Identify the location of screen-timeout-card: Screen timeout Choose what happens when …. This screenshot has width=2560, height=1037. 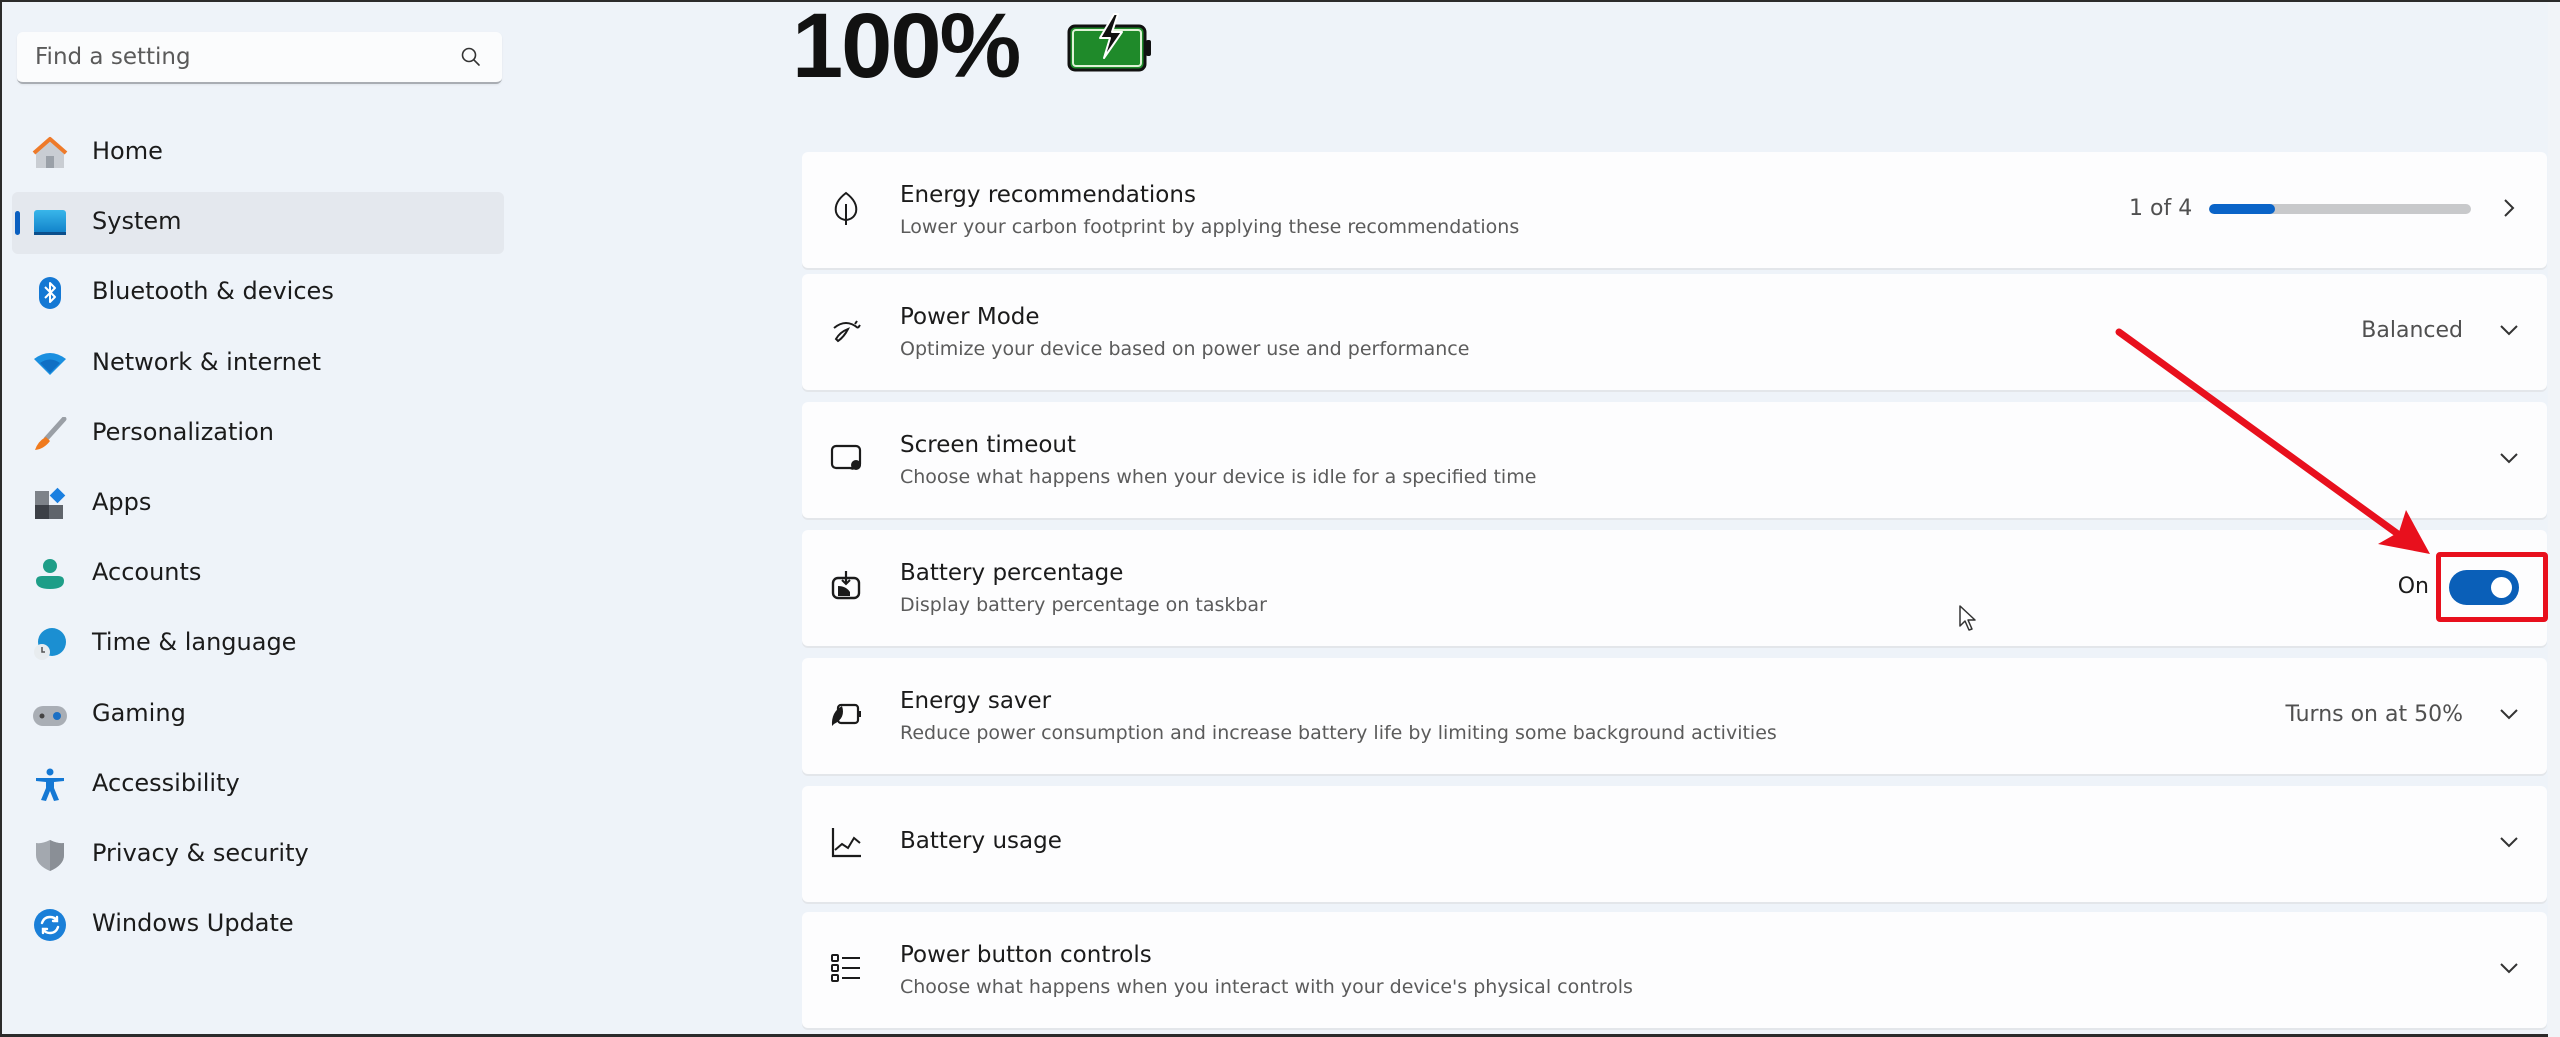
(1674, 460).